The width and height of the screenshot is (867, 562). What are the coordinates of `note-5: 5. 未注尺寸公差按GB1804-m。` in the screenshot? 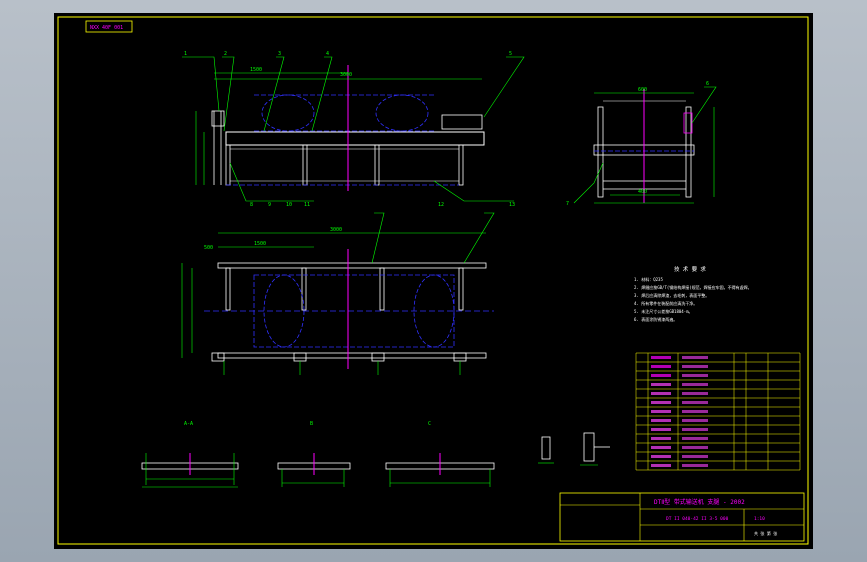 It's located at (663, 311).